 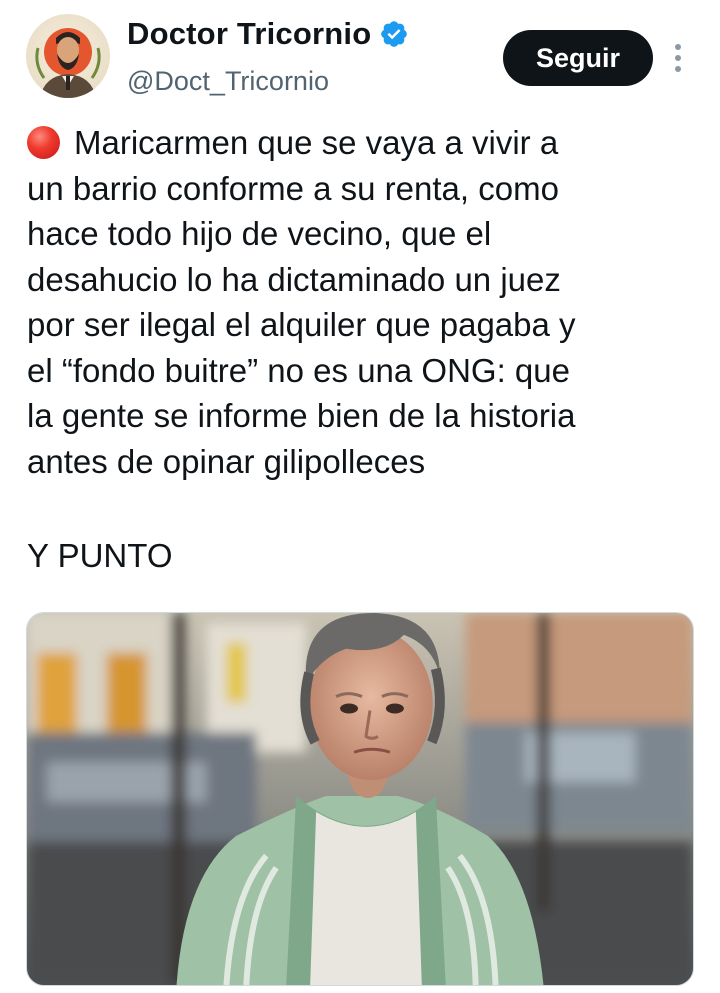 I want to click on verified-badge-icon, so click(x=394, y=34).